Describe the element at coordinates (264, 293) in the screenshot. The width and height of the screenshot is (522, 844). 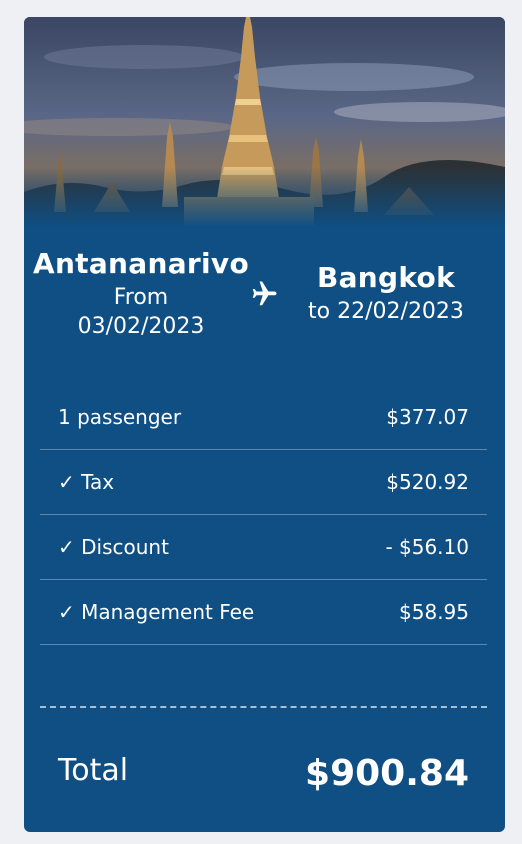
I see `airplane-icon` at that location.